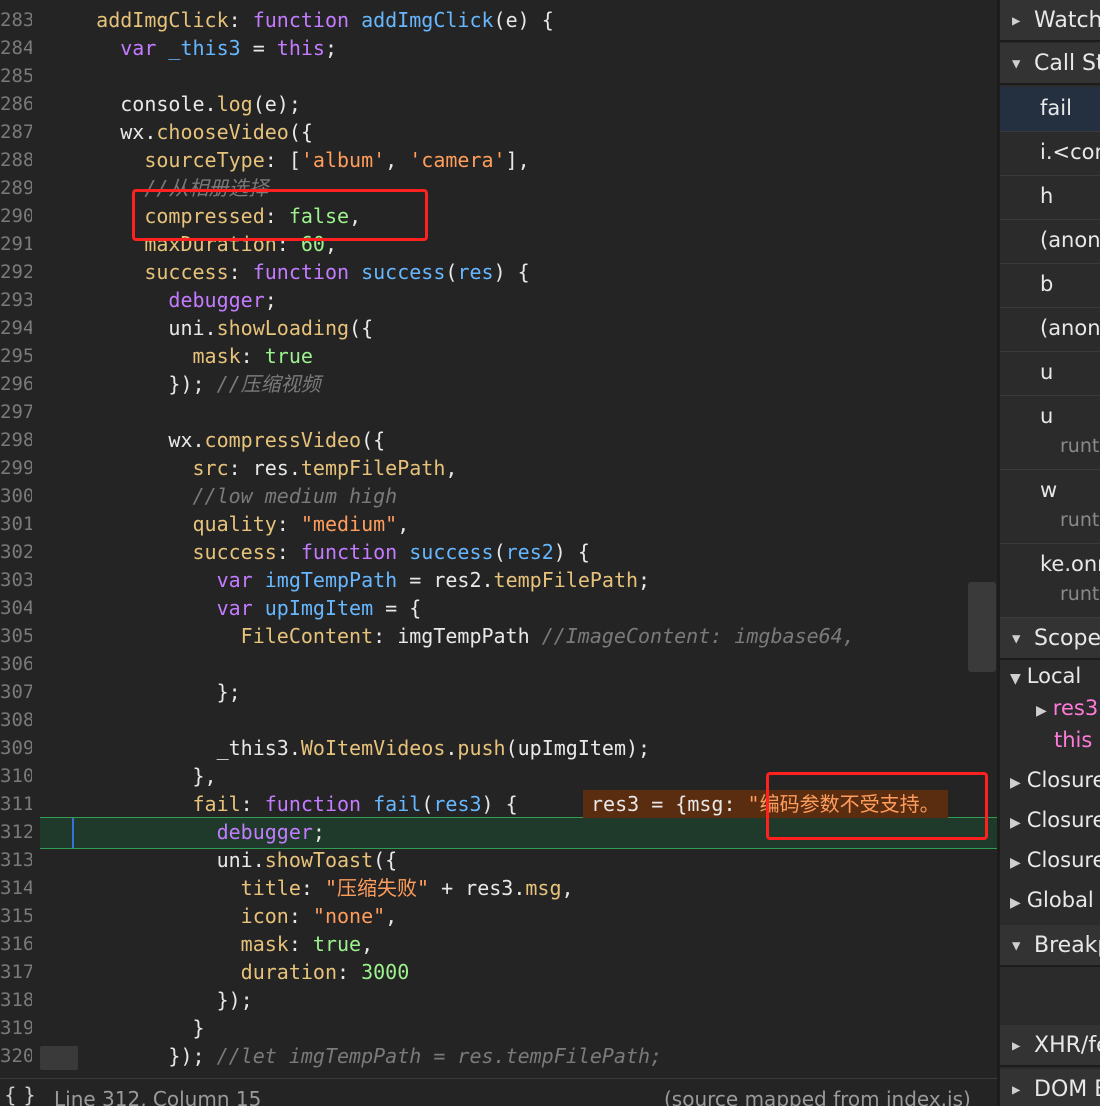  I want to click on xhr-breakpoints-section-header: ▶ XHR/fetch Breakpoints, so click(1050, 1046).